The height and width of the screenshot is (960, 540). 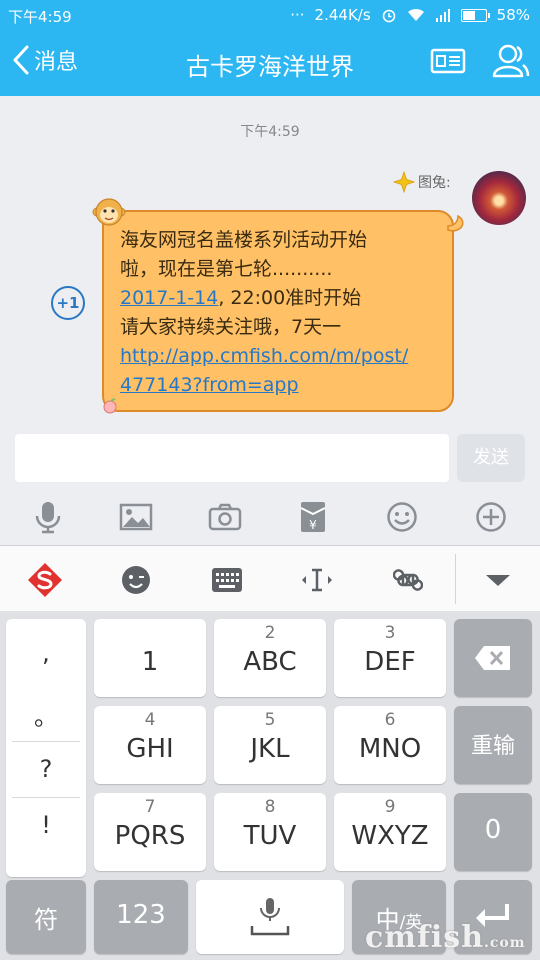 I want to click on wifi-icon, so click(x=415, y=14).